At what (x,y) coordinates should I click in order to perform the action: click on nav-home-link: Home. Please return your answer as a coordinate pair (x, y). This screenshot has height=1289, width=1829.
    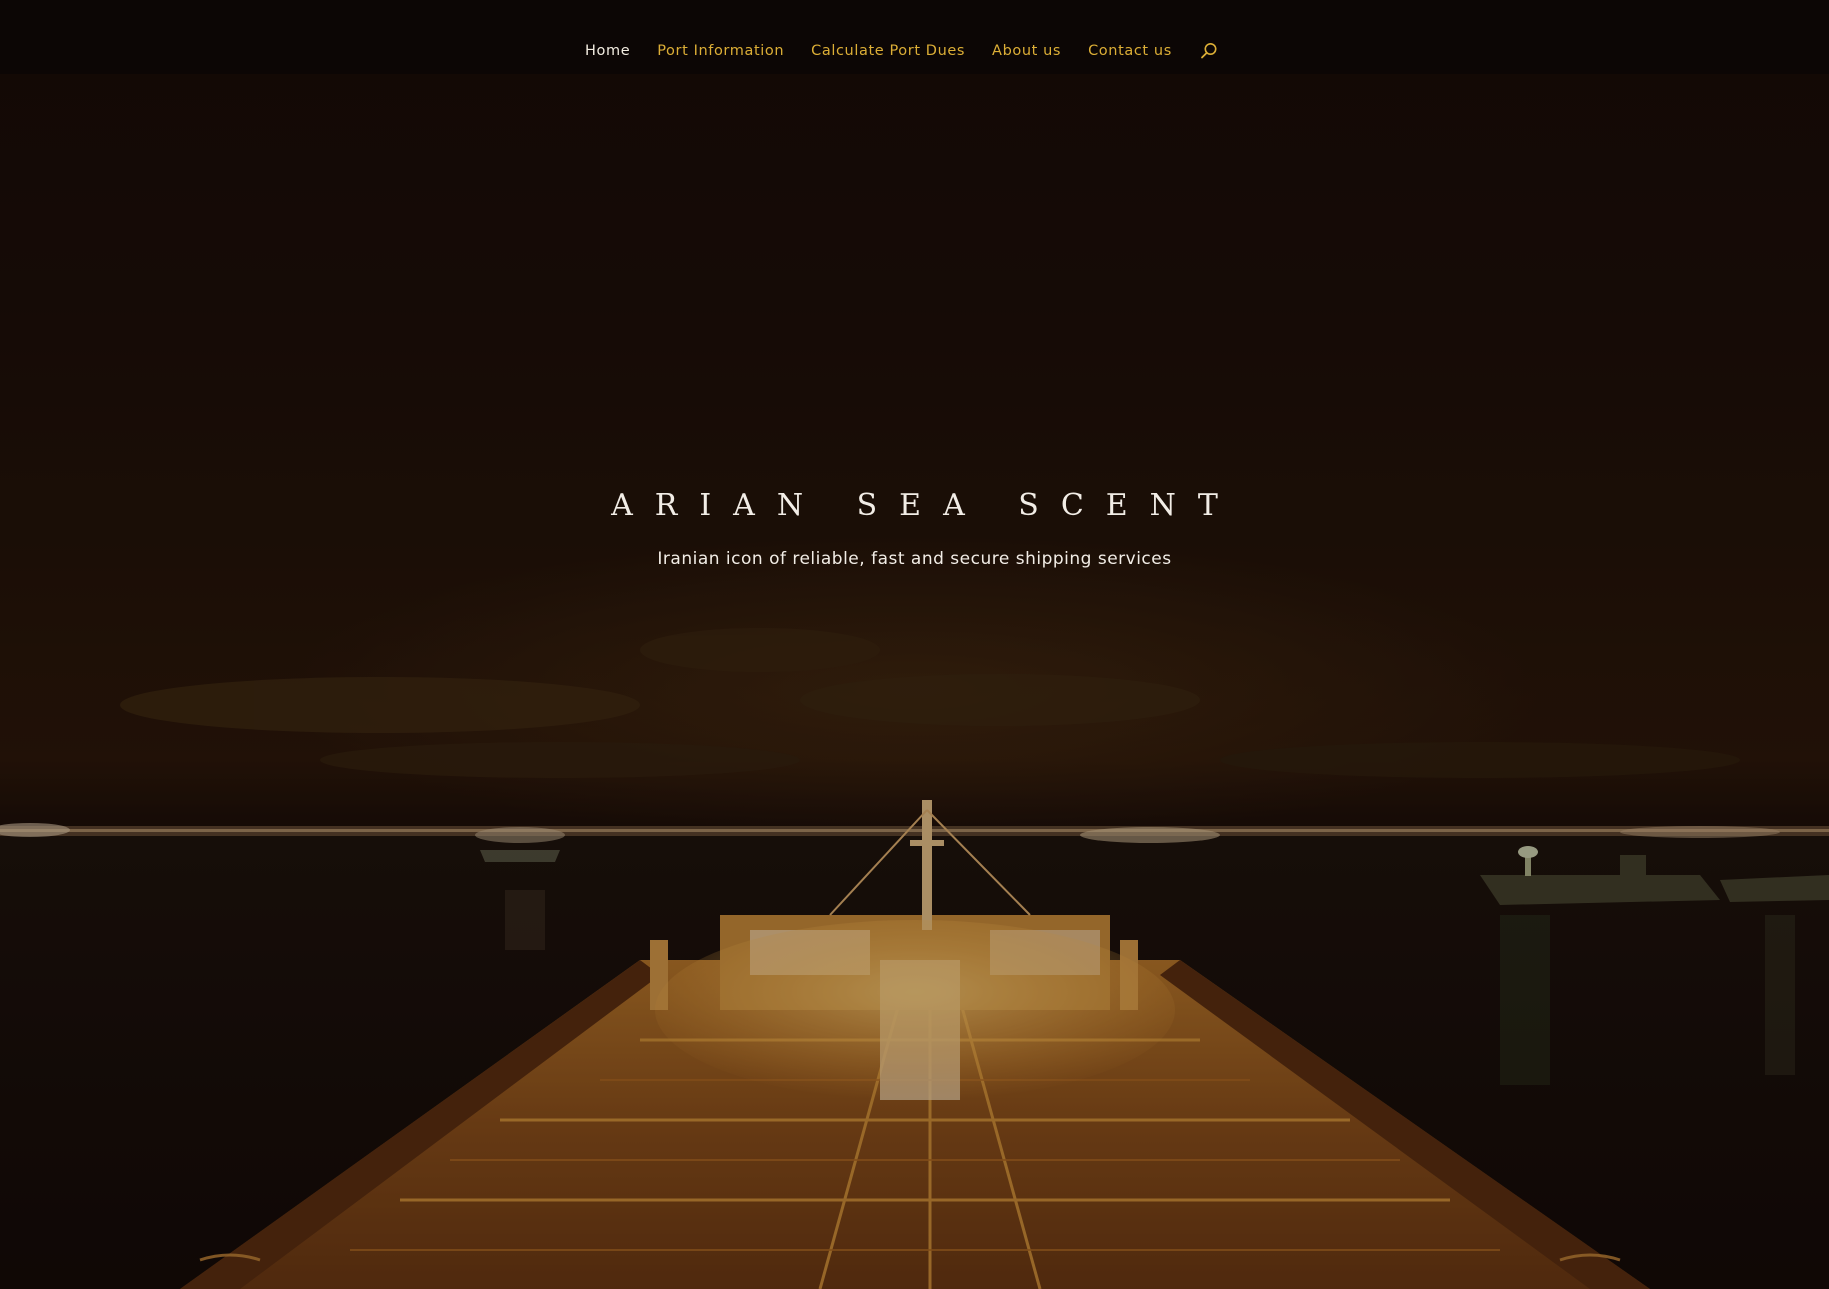
    Looking at the image, I should click on (607, 51).